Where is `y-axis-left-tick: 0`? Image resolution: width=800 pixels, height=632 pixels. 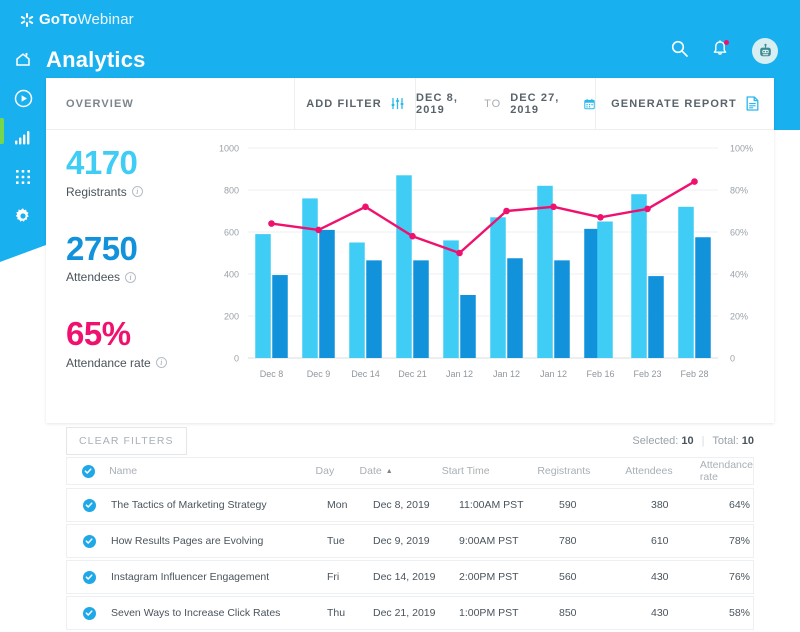 y-axis-left-tick: 0 is located at coordinates (236, 359).